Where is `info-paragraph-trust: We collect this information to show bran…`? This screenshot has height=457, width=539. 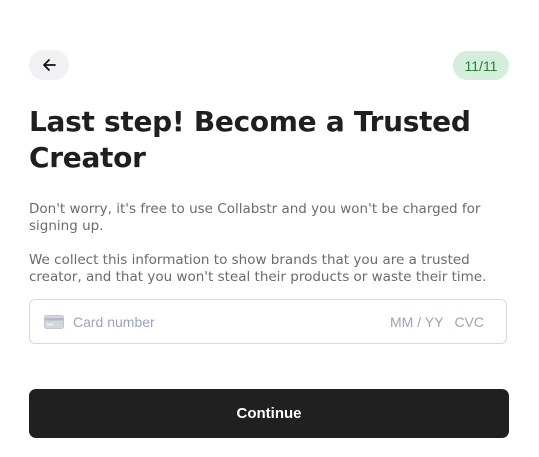
info-paragraph-trust: We collect this information to show bran… is located at coordinates (258, 268).